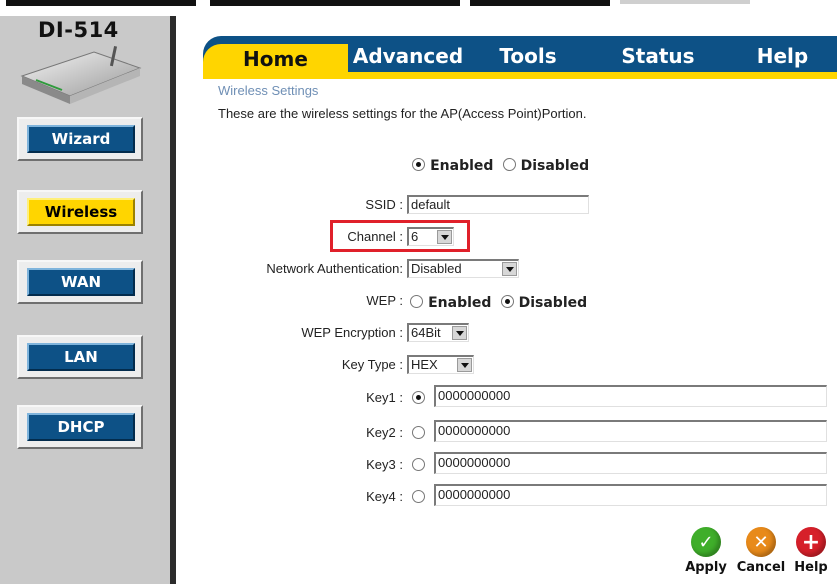 Image resolution: width=837 pixels, height=584 pixels. I want to click on device-model: DI-514, so click(78, 30).